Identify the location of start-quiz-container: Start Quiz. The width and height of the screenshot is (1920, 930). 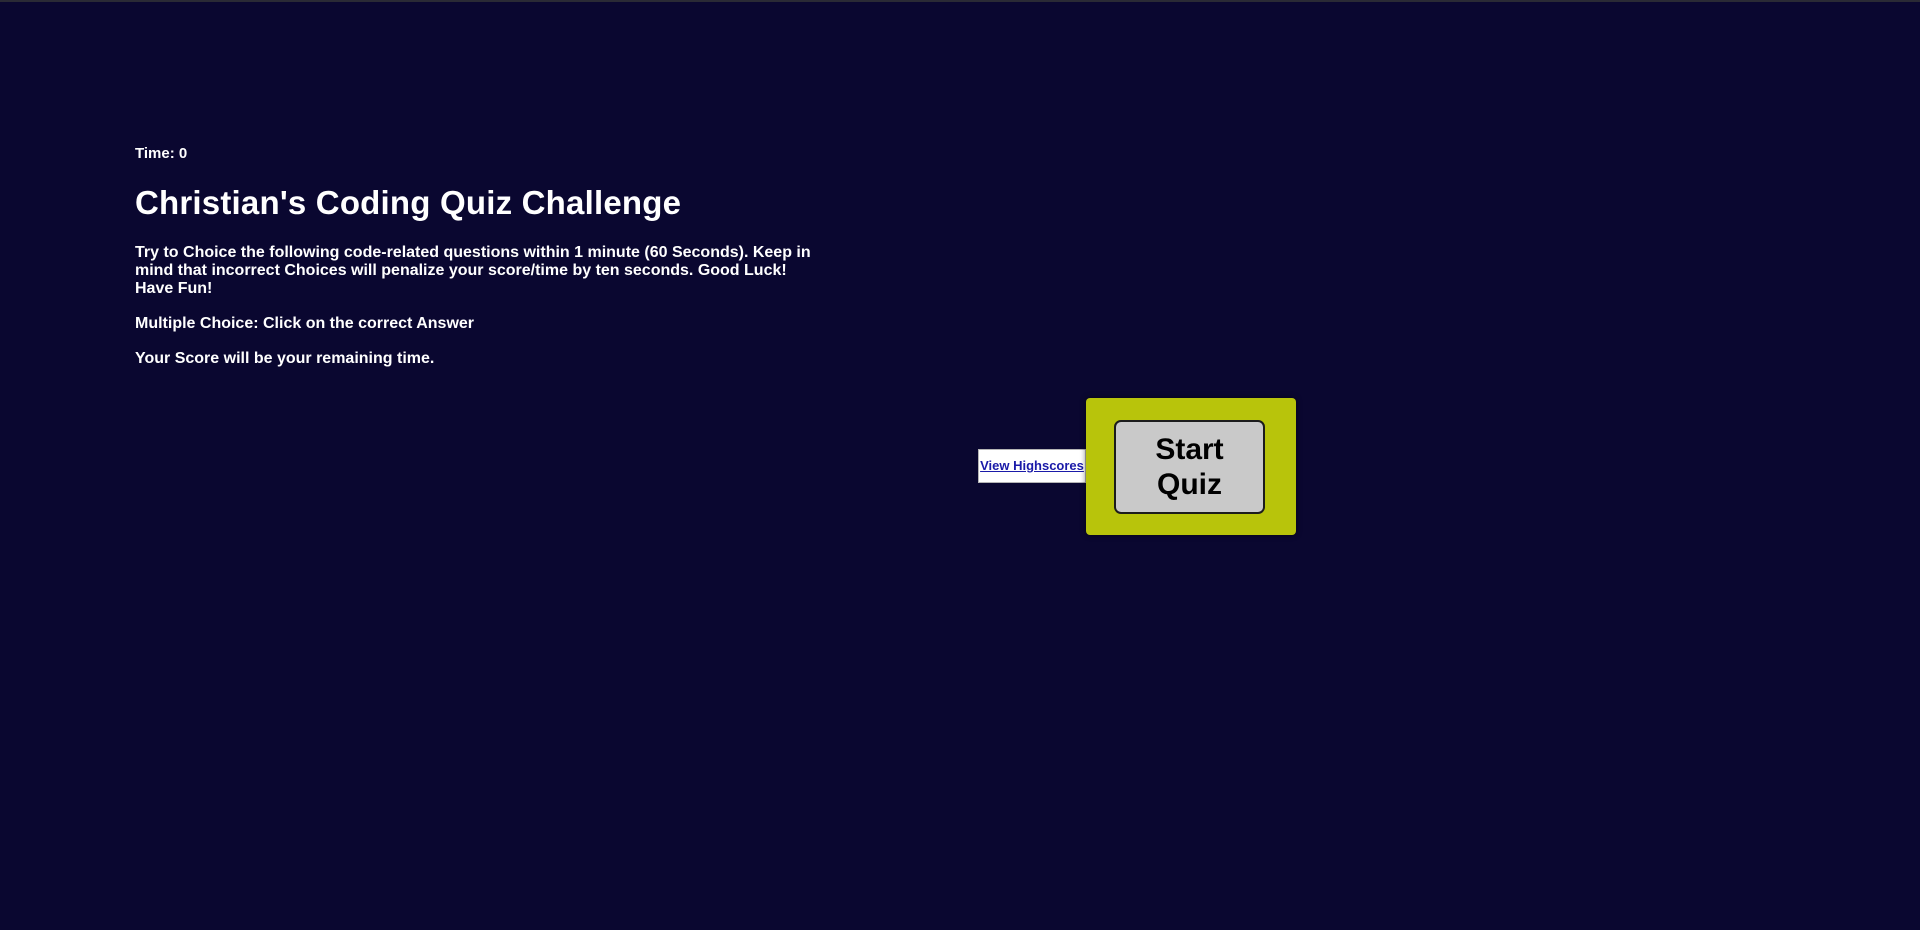
(1191, 466).